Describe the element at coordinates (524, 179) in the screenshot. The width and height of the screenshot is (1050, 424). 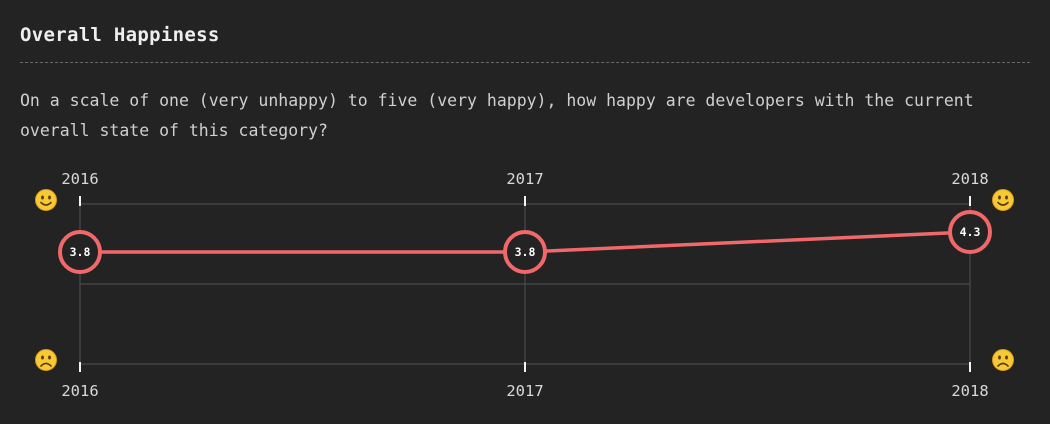
I see `year-label-top-2017: 2017` at that location.